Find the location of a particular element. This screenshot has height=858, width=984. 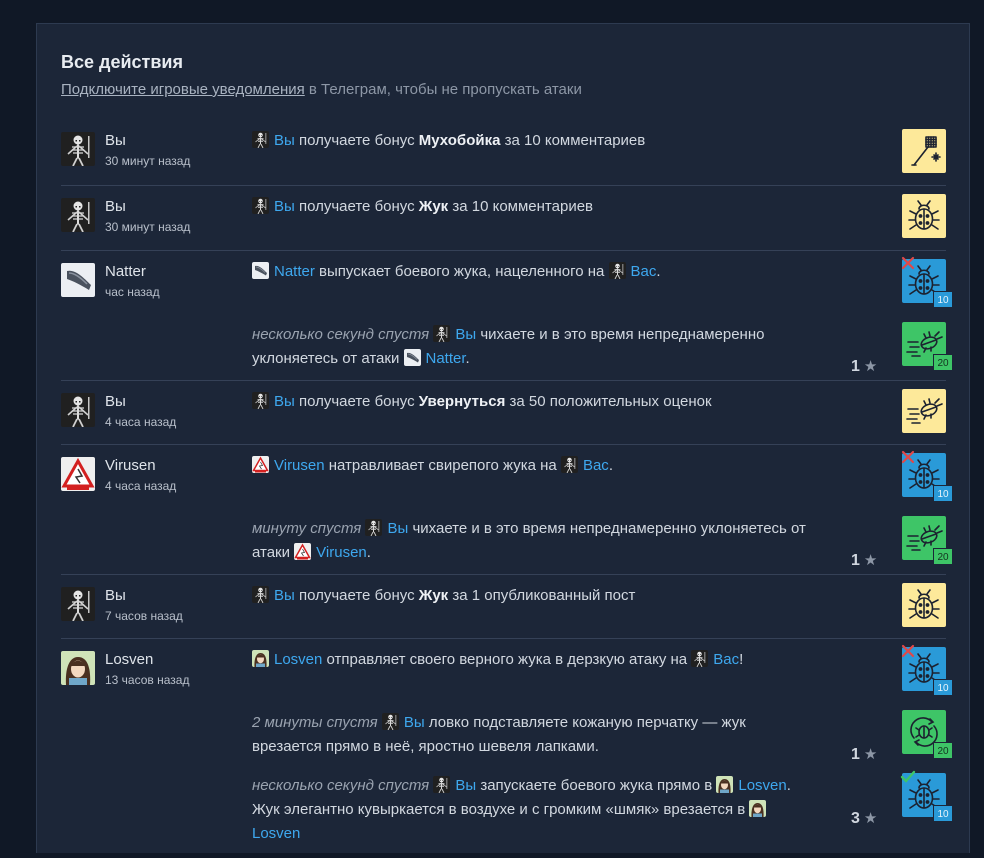

bonus-swatter-tile is located at coordinates (924, 151).